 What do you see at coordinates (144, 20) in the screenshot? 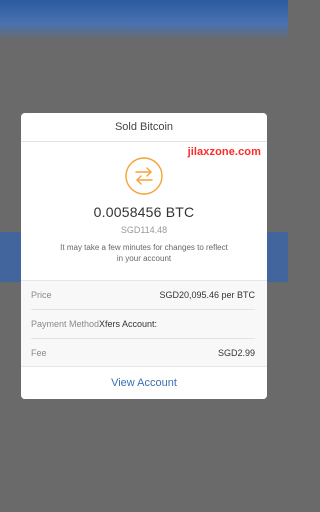
I see `background-header` at bounding box center [144, 20].